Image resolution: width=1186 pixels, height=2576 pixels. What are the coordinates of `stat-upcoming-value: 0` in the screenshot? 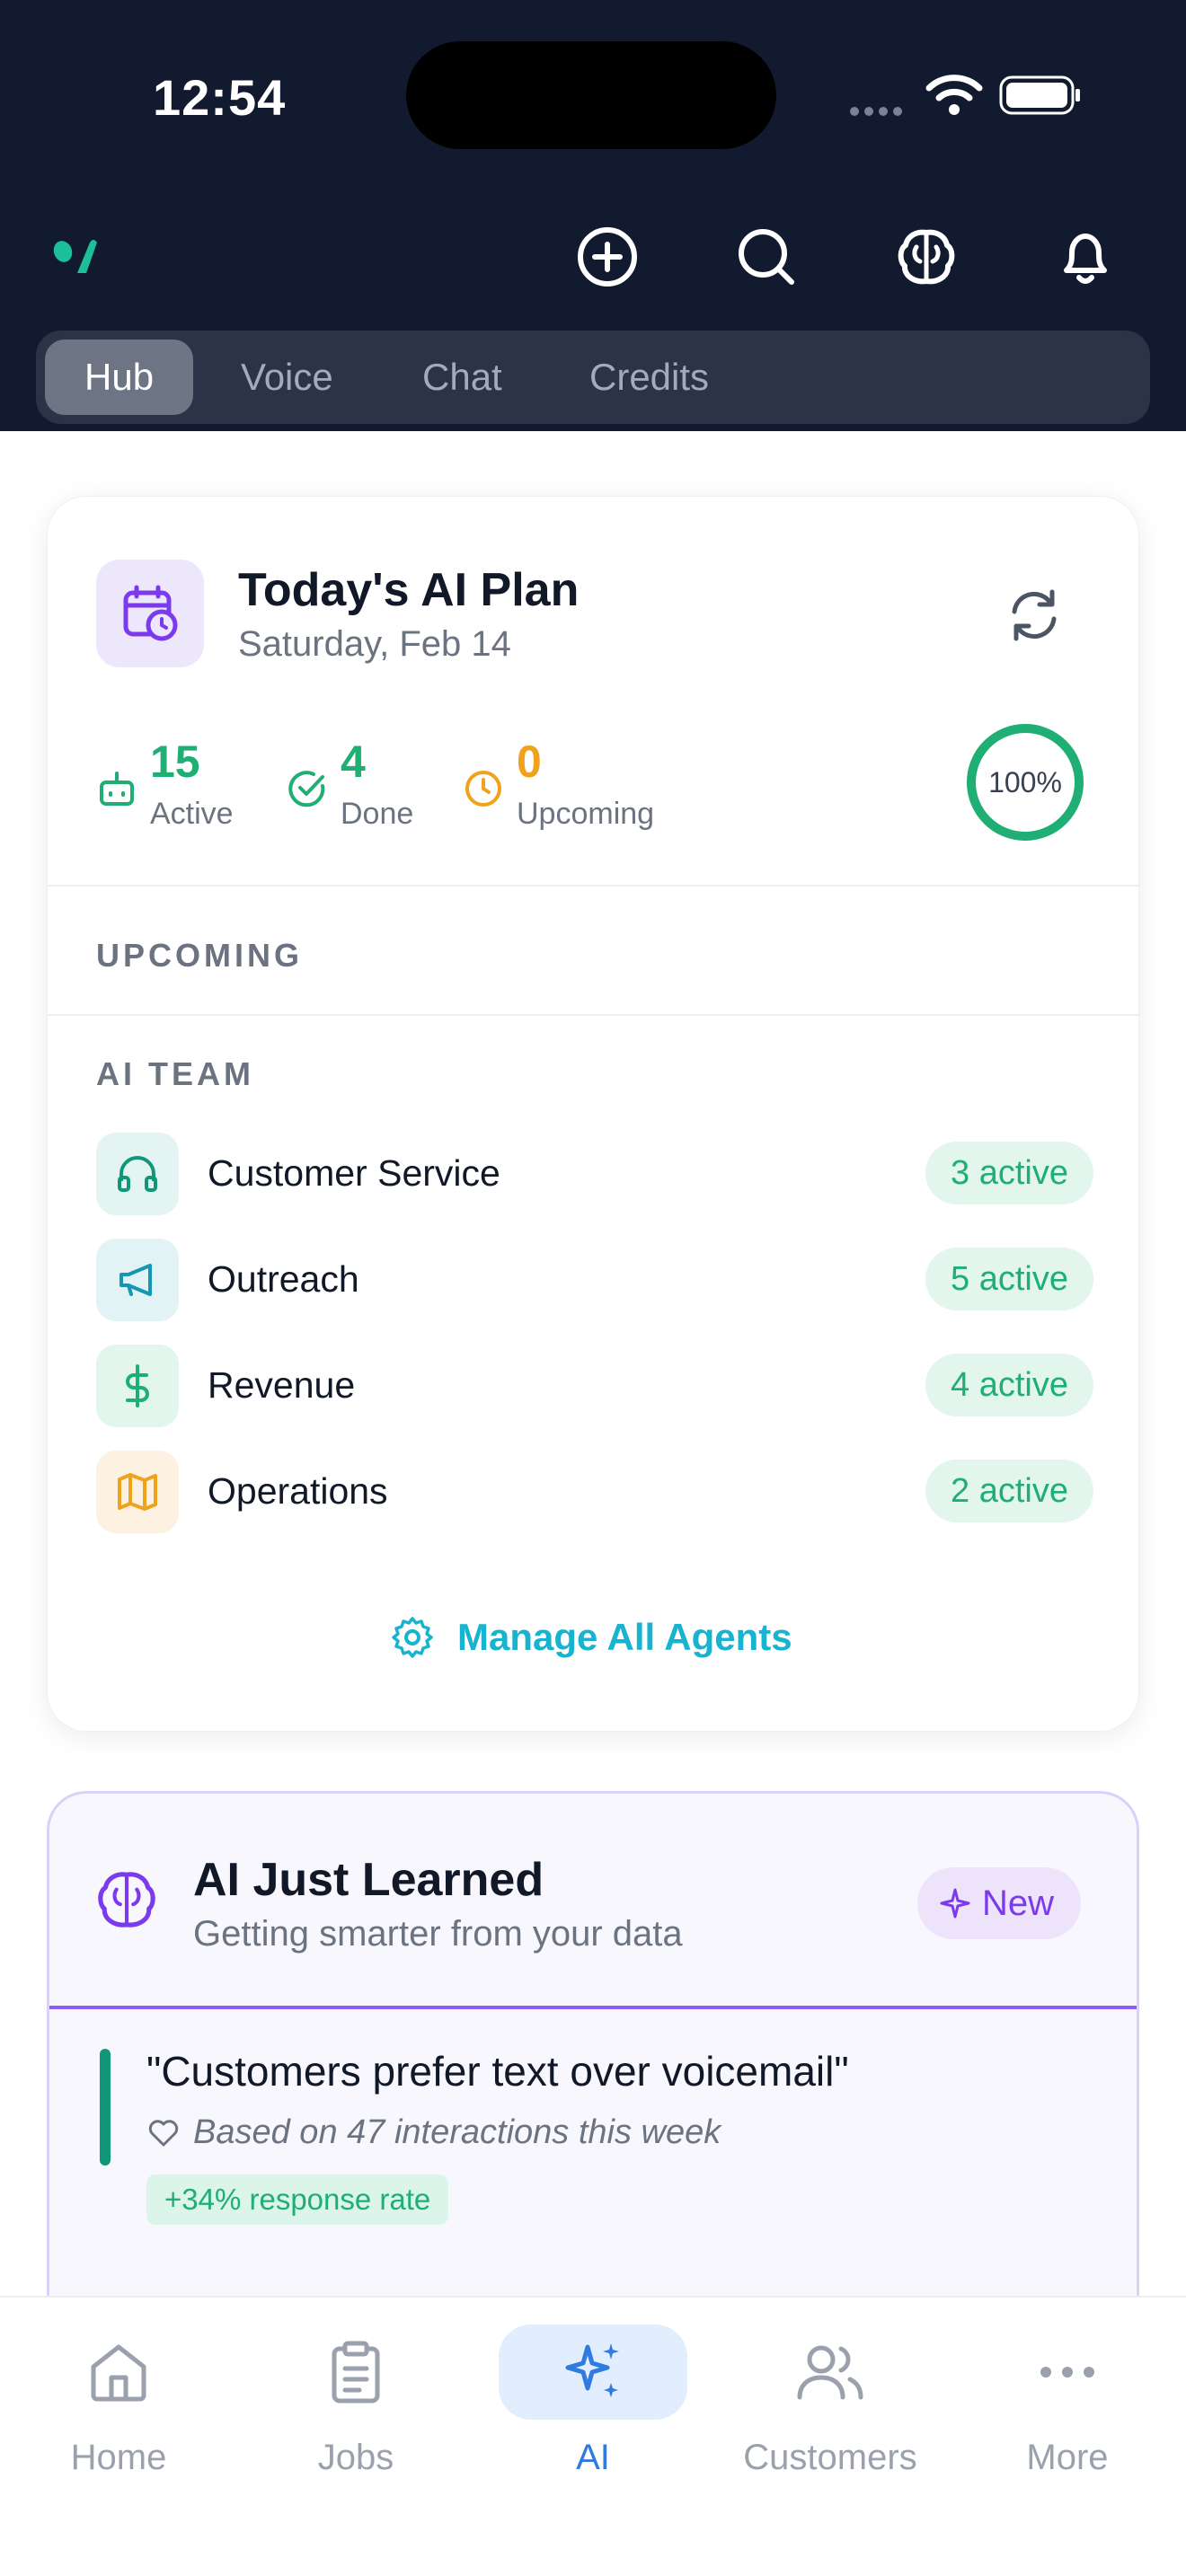 It's located at (529, 762).